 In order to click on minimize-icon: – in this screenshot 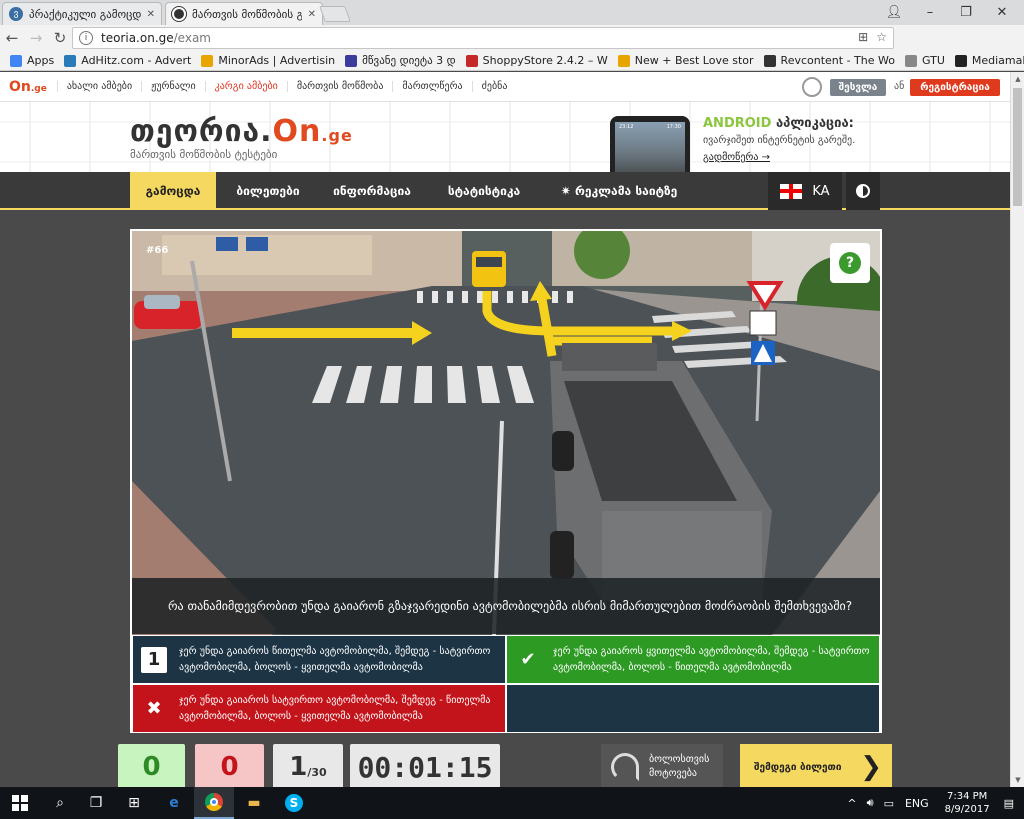, I will do `click(930, 12)`.